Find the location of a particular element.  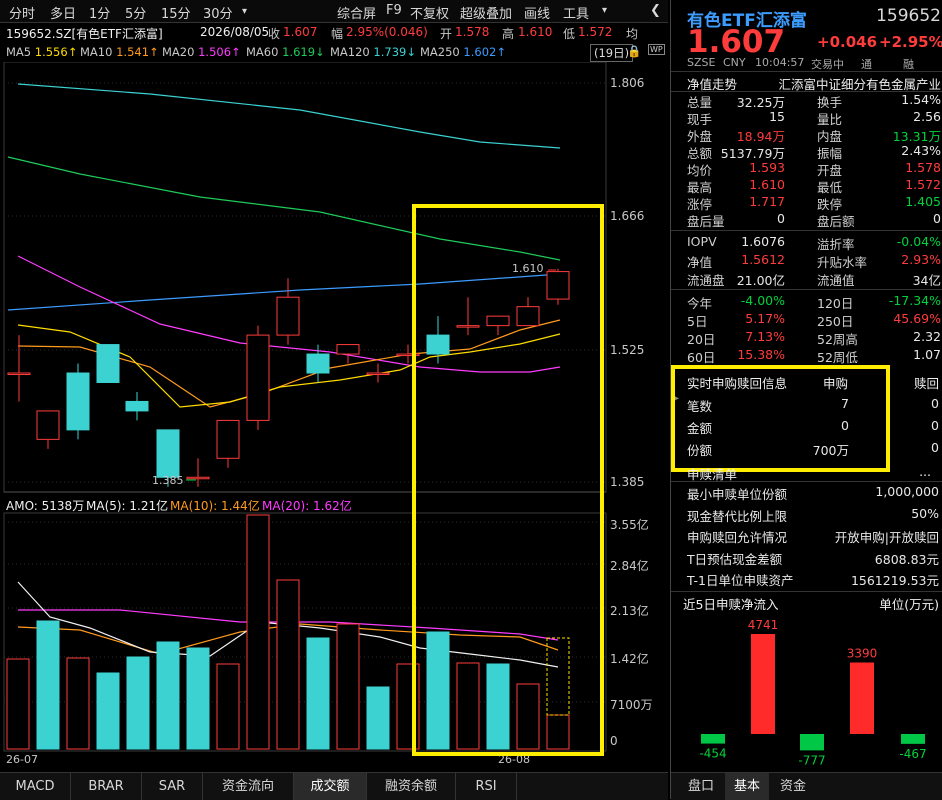

amo-ma20: MA(20): 1.62亿 is located at coordinates (307, 506).